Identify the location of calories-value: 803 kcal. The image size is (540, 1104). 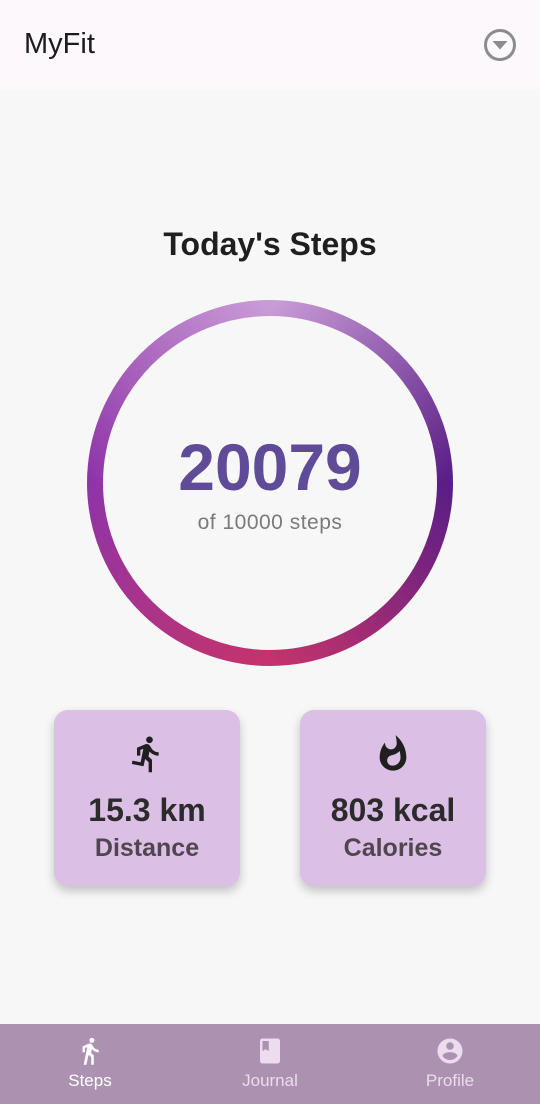
(393, 810).